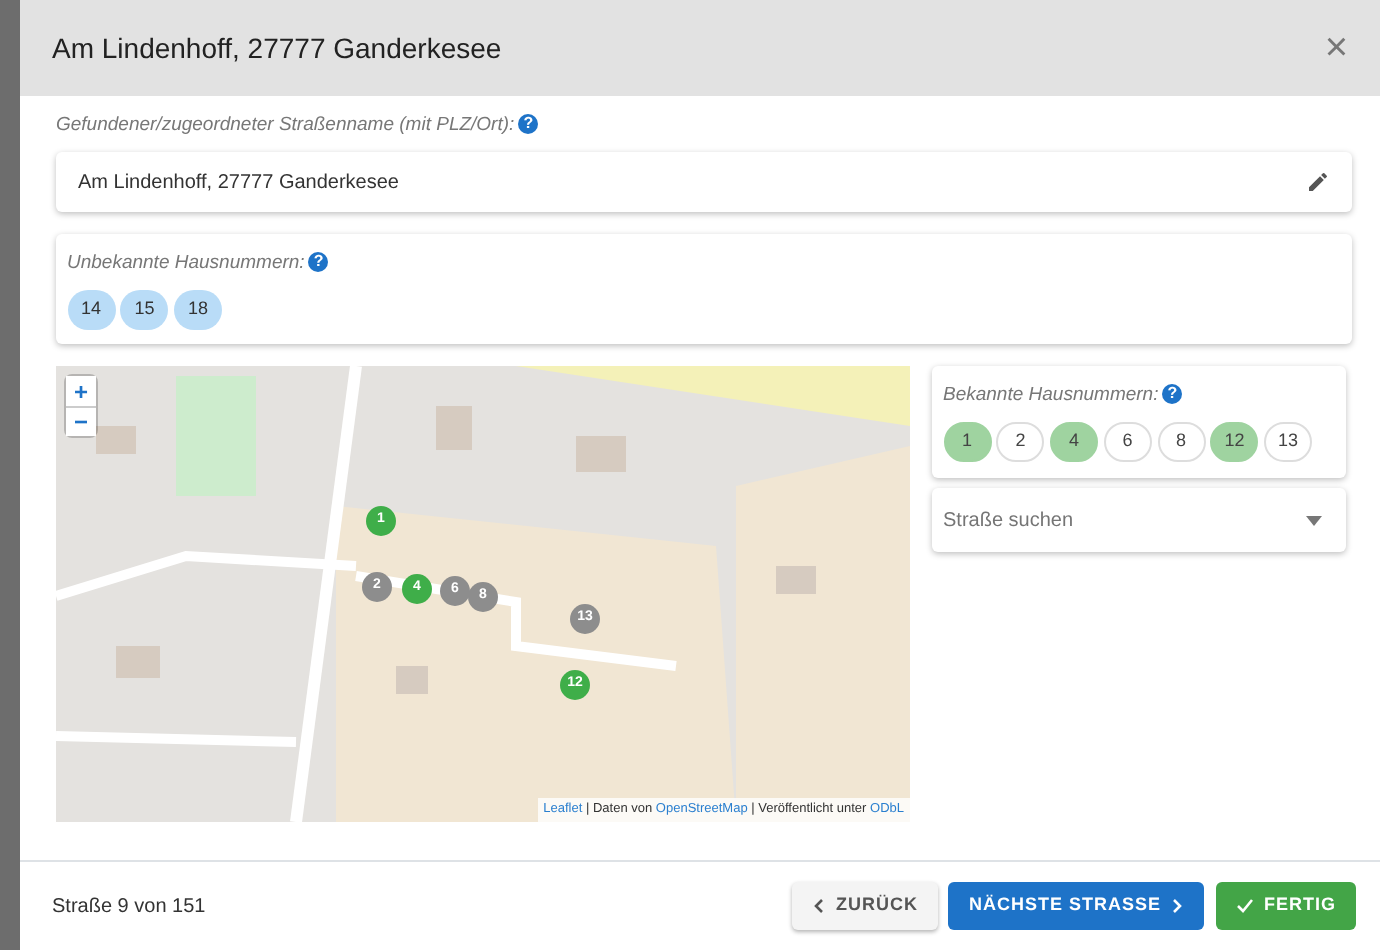 The width and height of the screenshot is (1380, 950). I want to click on house-number-chip: 14, so click(91, 309).